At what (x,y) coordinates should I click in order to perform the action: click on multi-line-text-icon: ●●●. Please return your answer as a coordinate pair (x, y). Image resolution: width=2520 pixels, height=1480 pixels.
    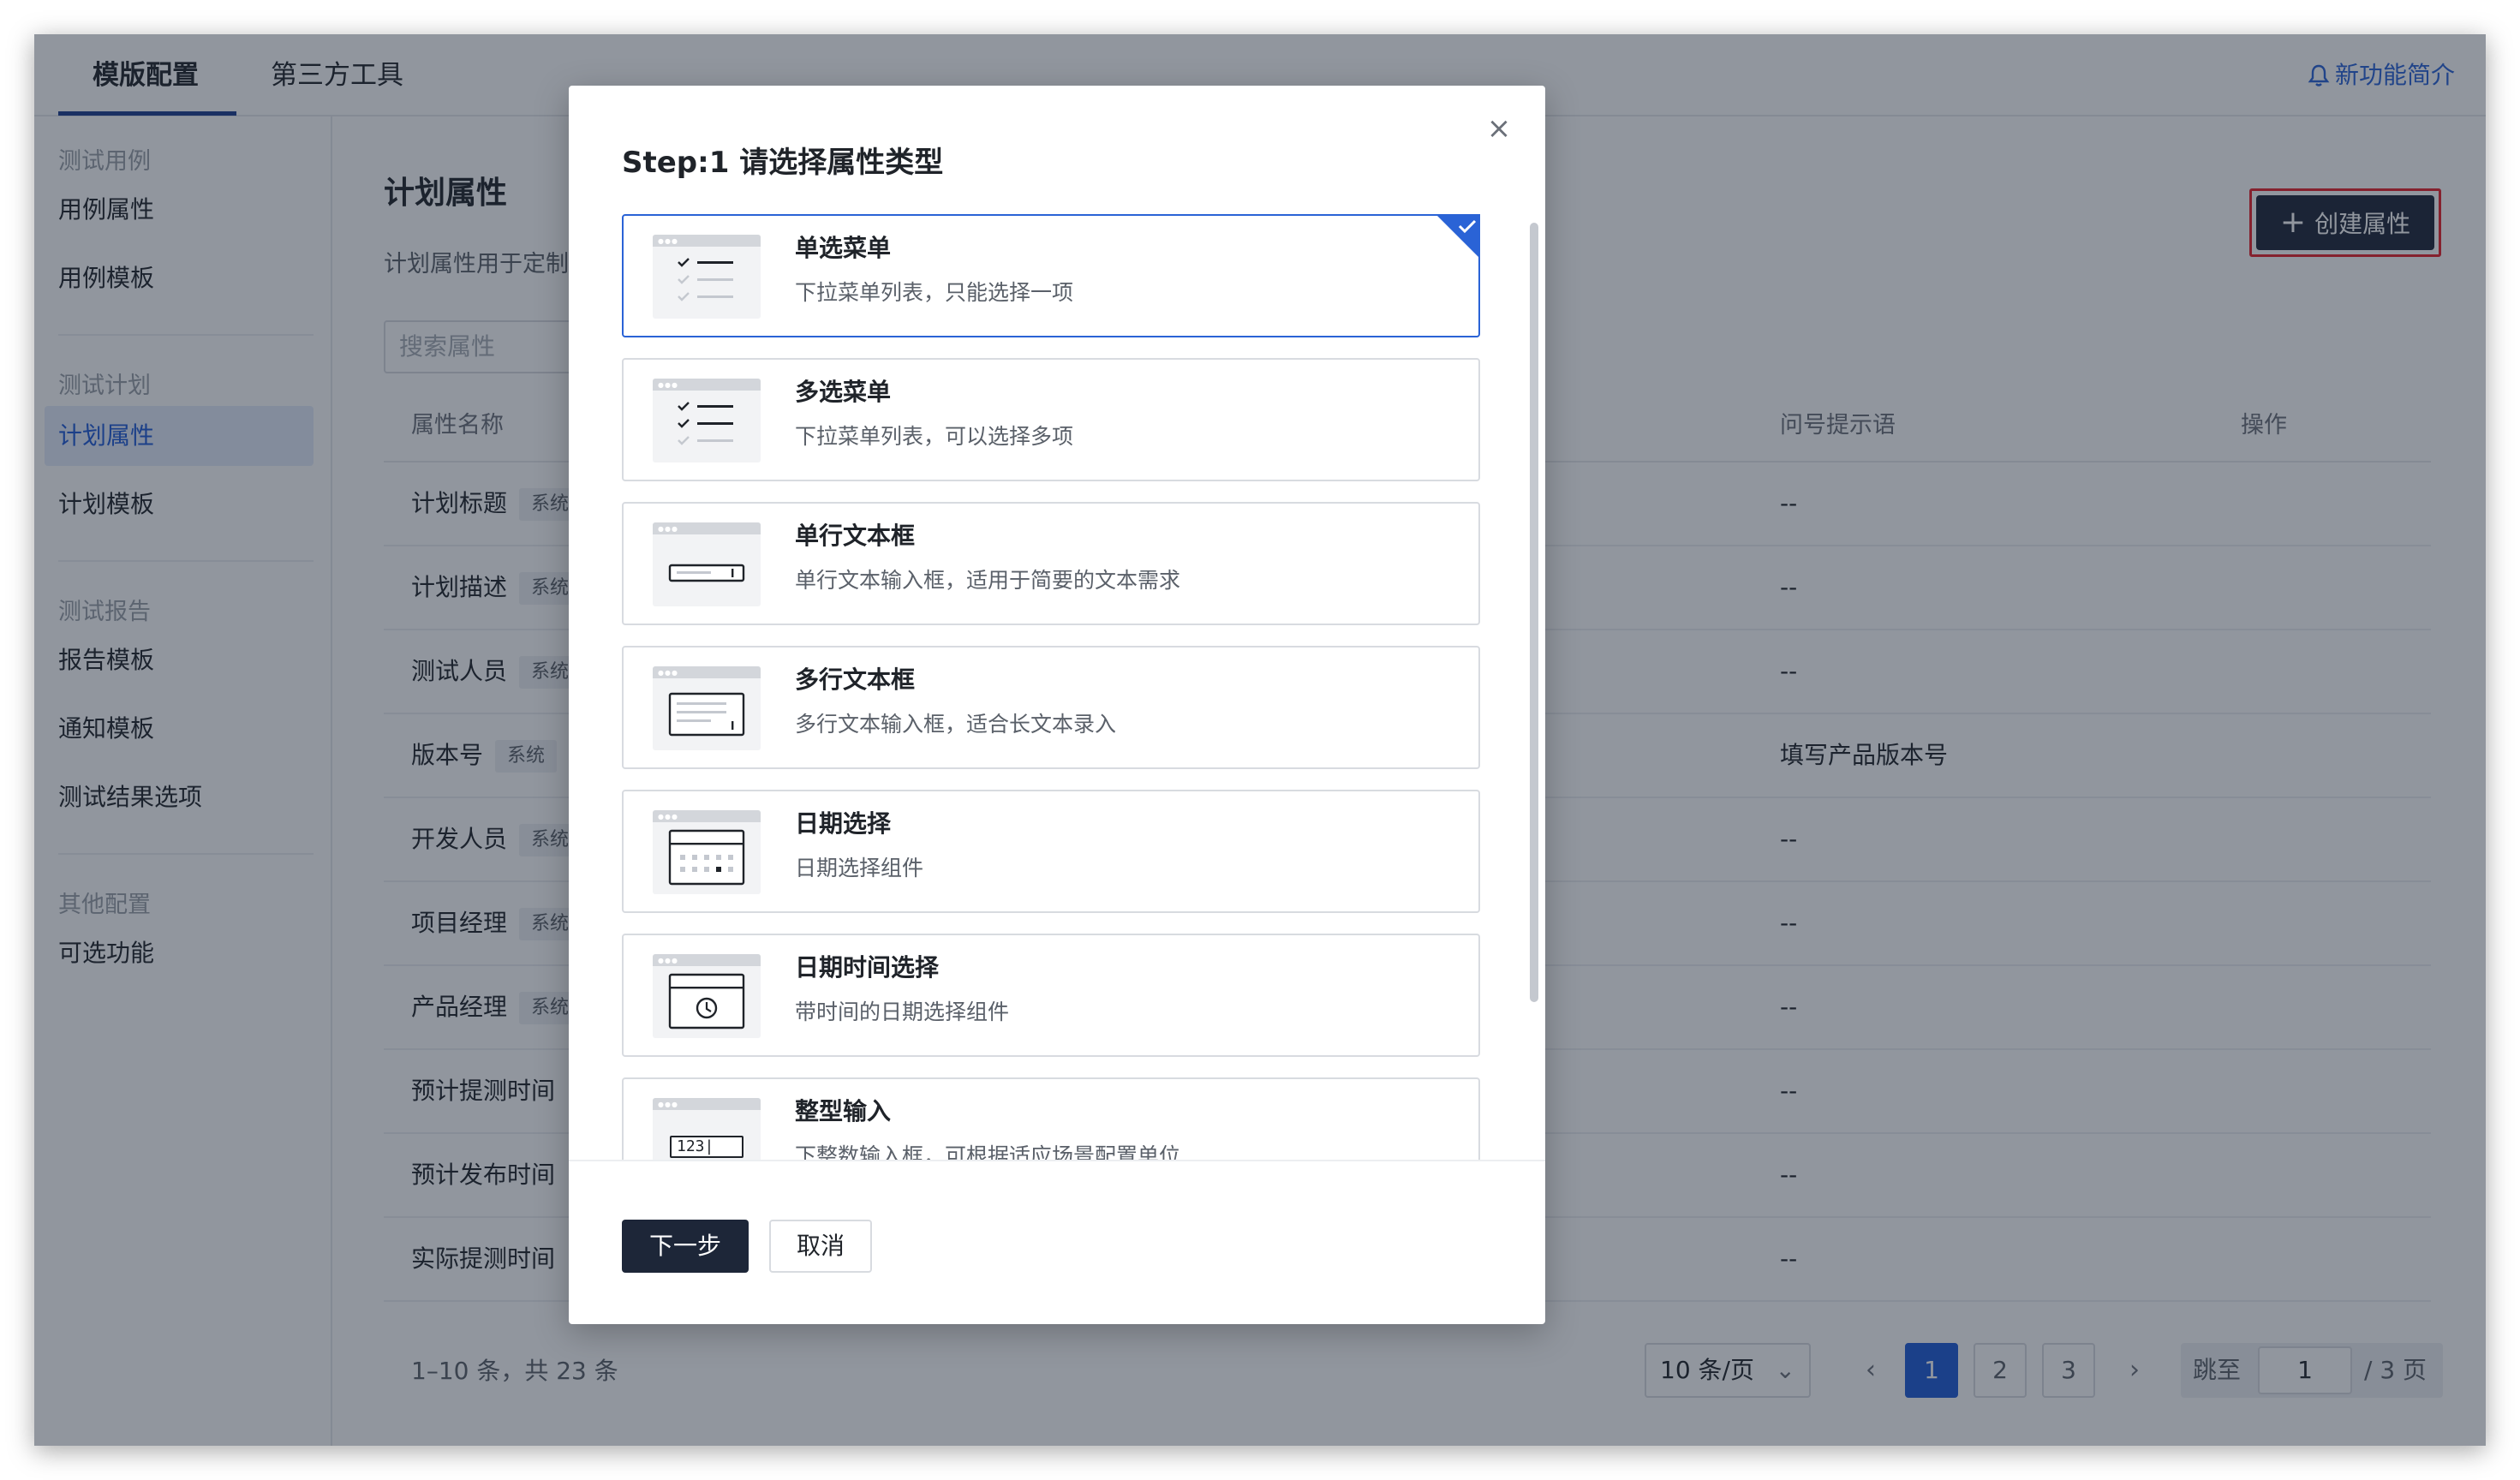
    Looking at the image, I should click on (707, 708).